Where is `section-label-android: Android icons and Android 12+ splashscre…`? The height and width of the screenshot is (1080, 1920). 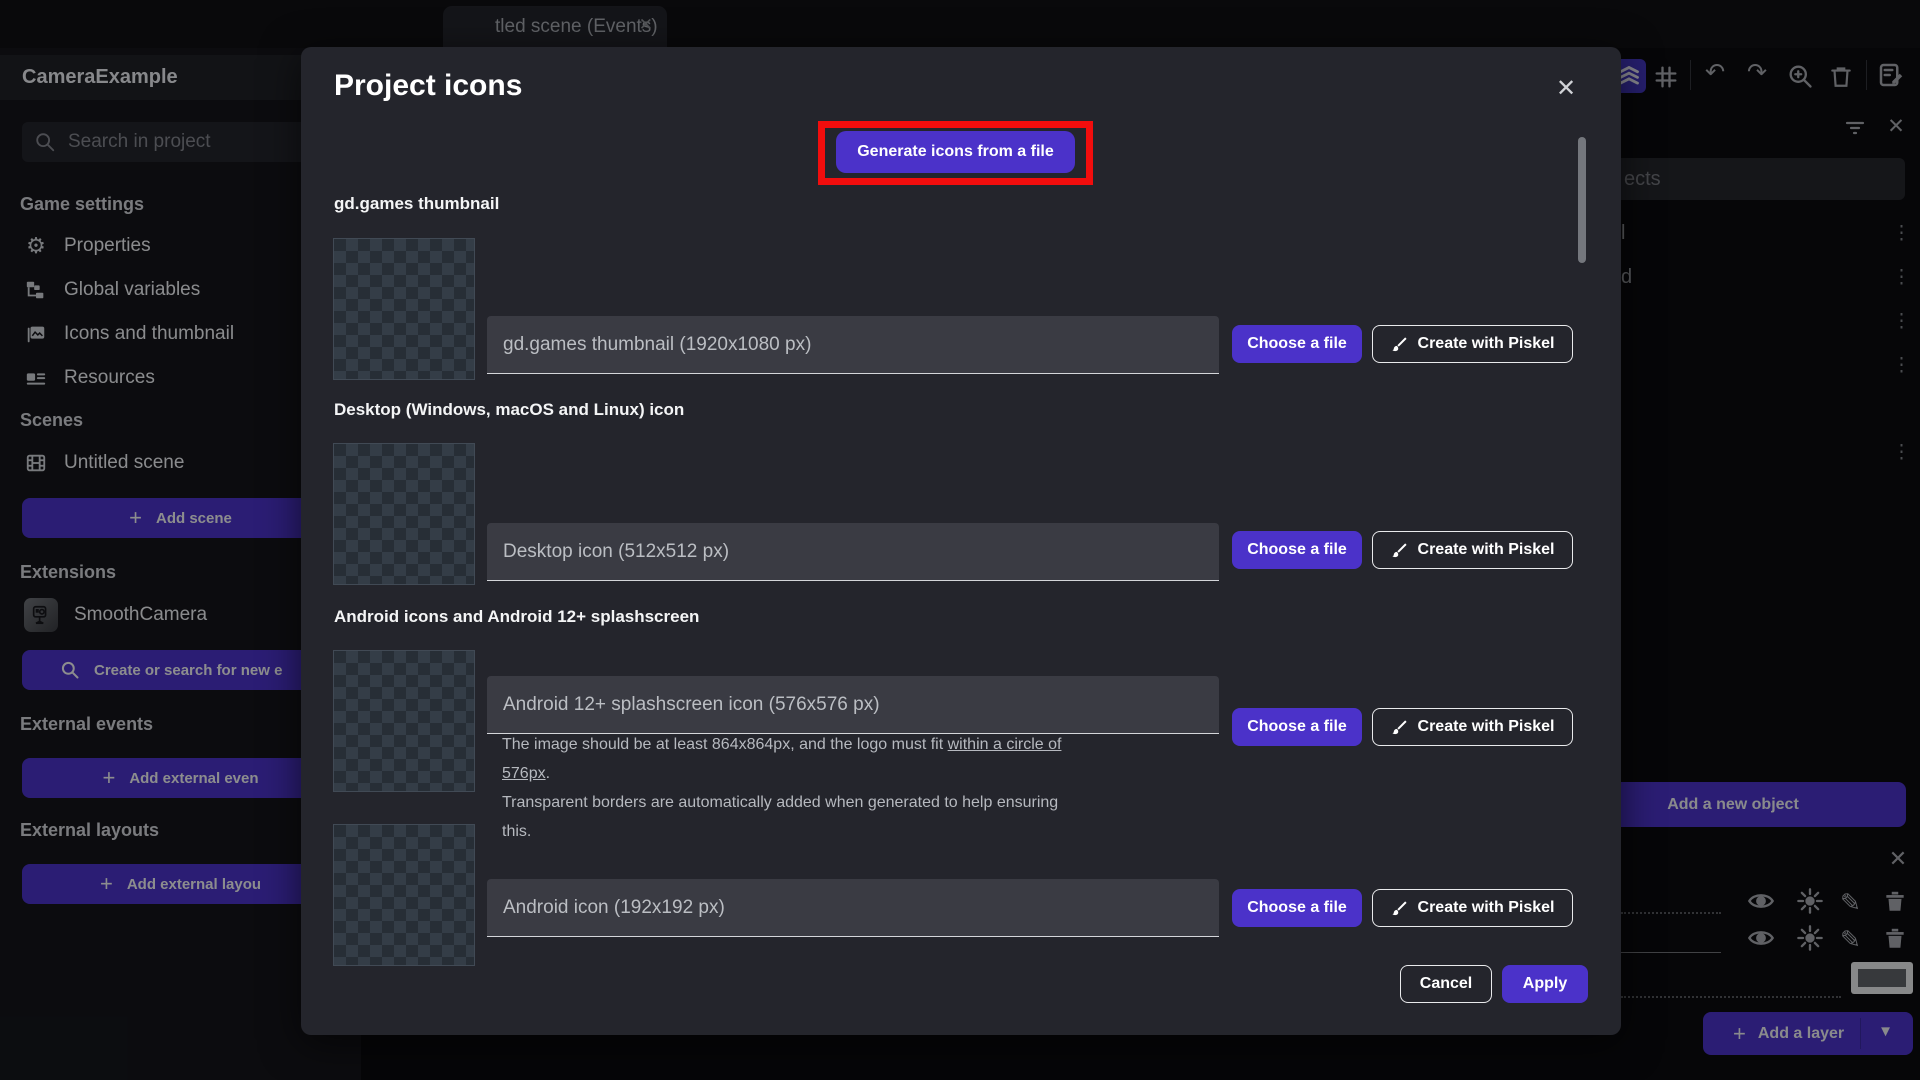 section-label-android: Android icons and Android 12+ splashscre… is located at coordinates (517, 616).